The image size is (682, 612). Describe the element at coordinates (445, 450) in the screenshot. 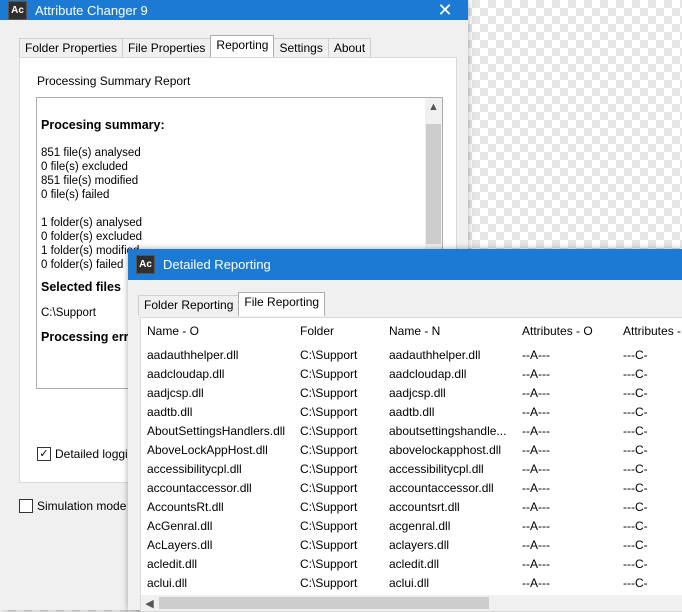

I see `cell-name-n: abovelockapphost.dll` at that location.